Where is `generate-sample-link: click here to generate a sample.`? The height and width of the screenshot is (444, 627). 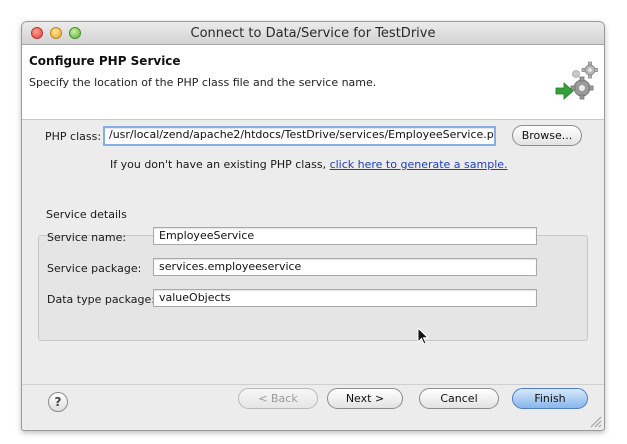
generate-sample-link: click here to generate a sample. is located at coordinates (419, 164).